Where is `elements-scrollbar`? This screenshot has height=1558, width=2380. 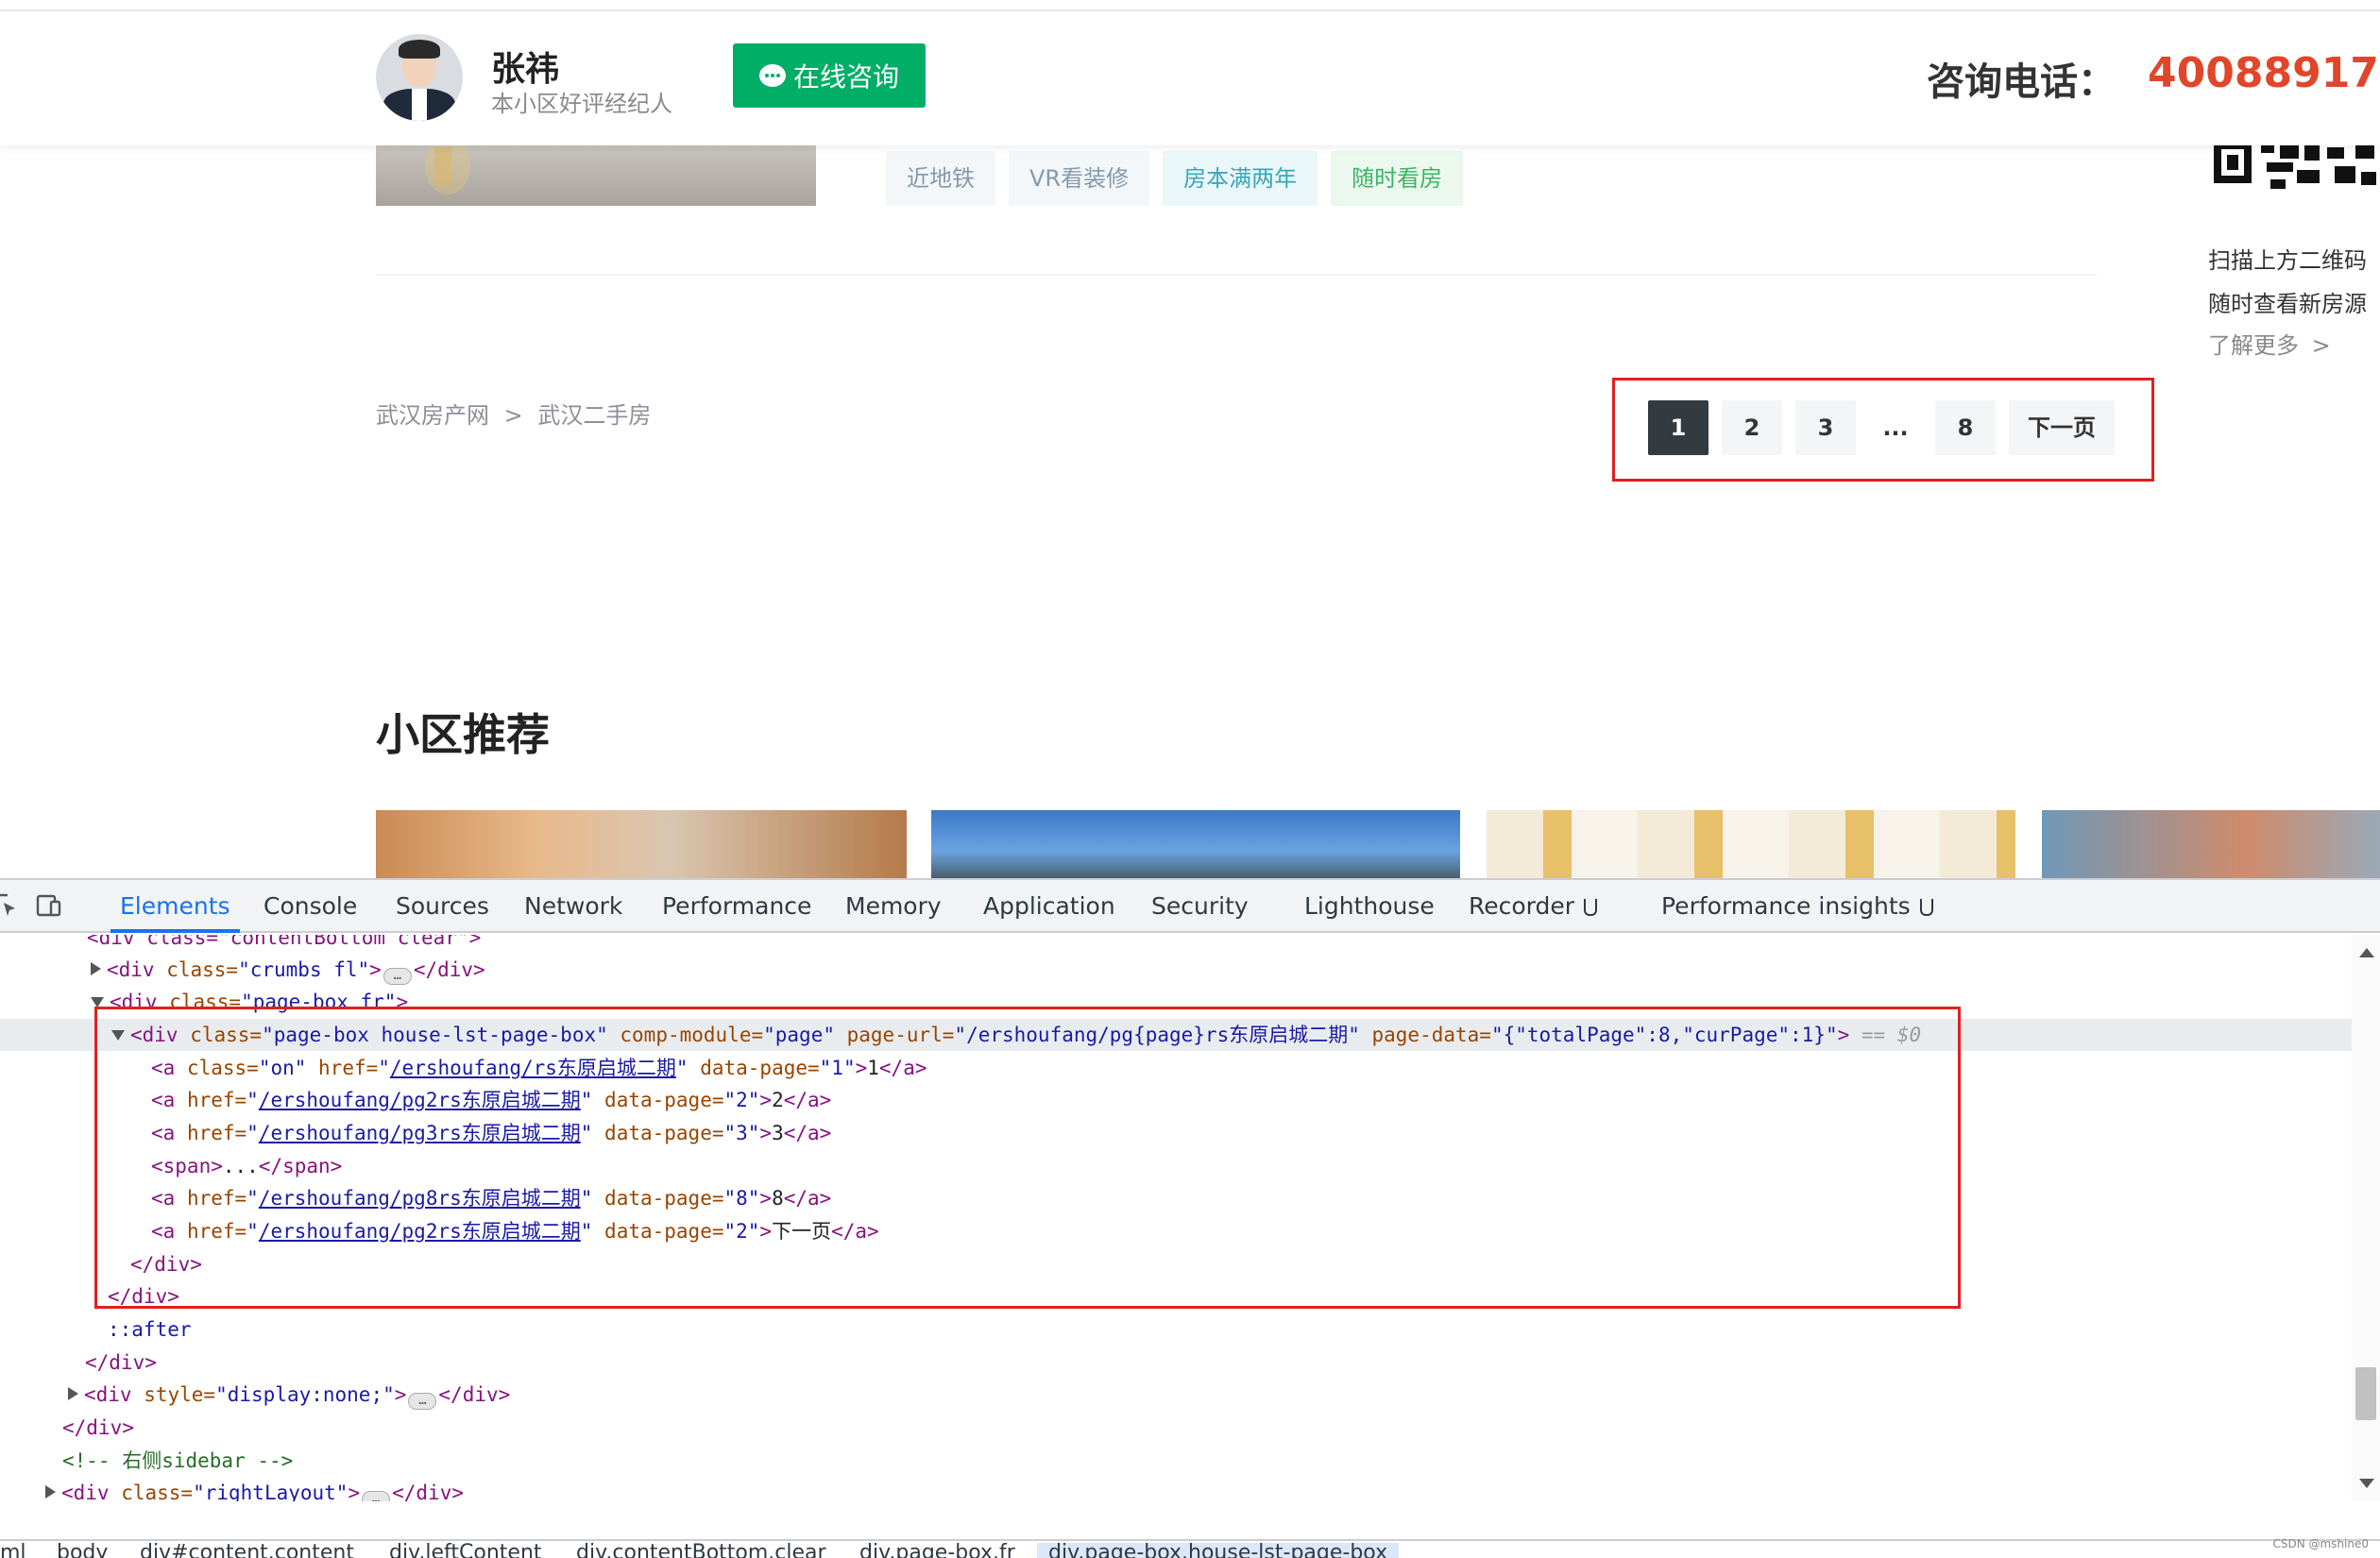
elements-scrollbar is located at coordinates (2366, 1218).